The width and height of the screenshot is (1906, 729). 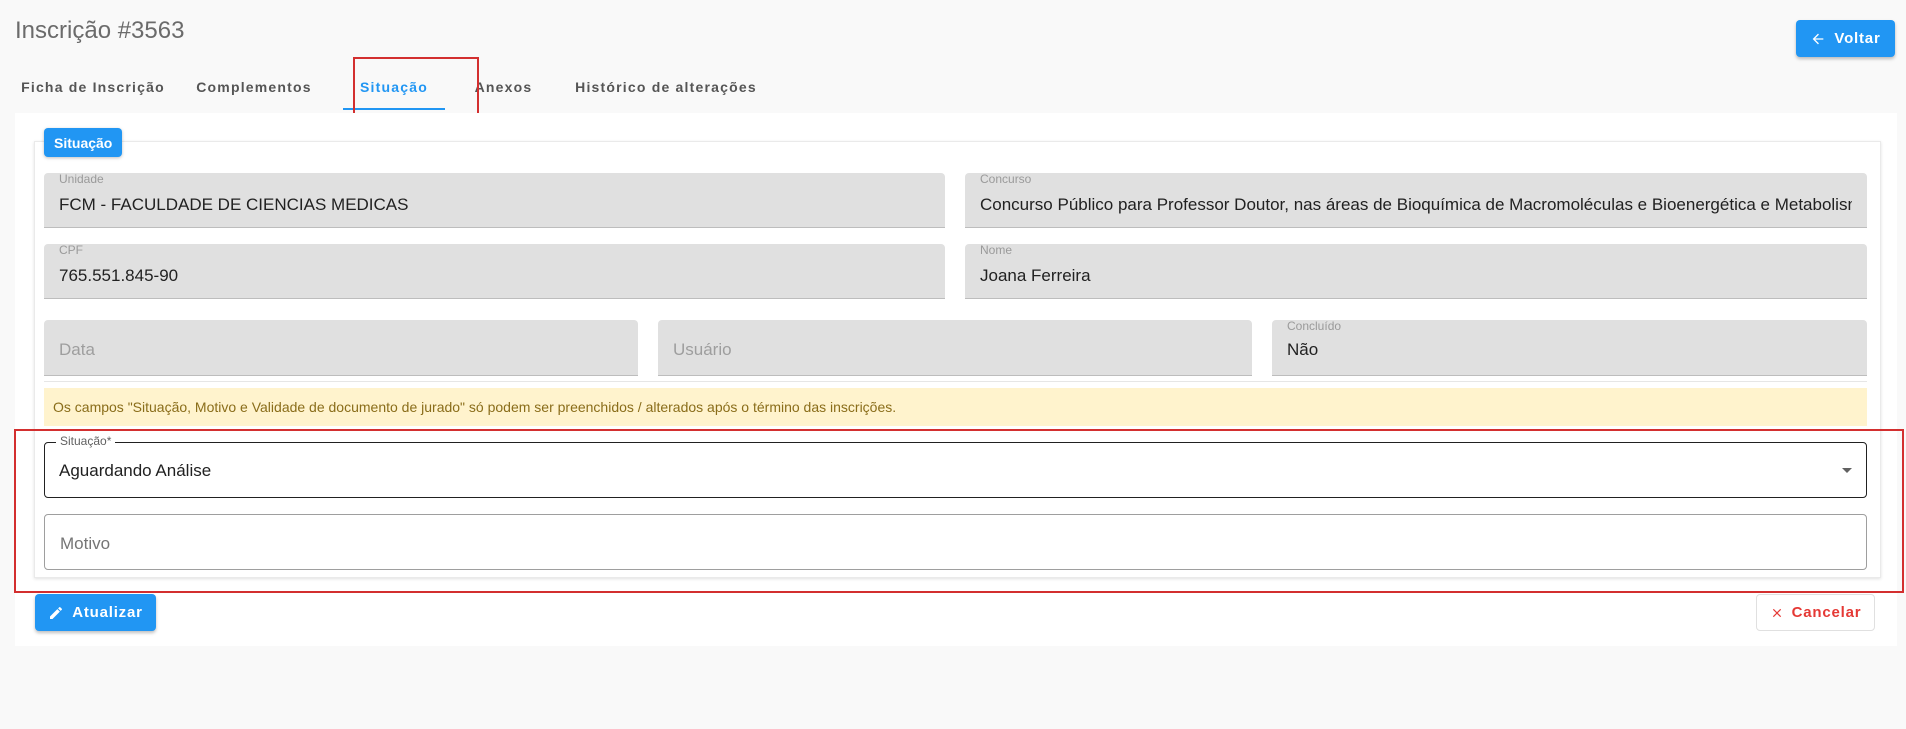 What do you see at coordinates (81, 179) in the screenshot?
I see `unidade-label: Unidade` at bounding box center [81, 179].